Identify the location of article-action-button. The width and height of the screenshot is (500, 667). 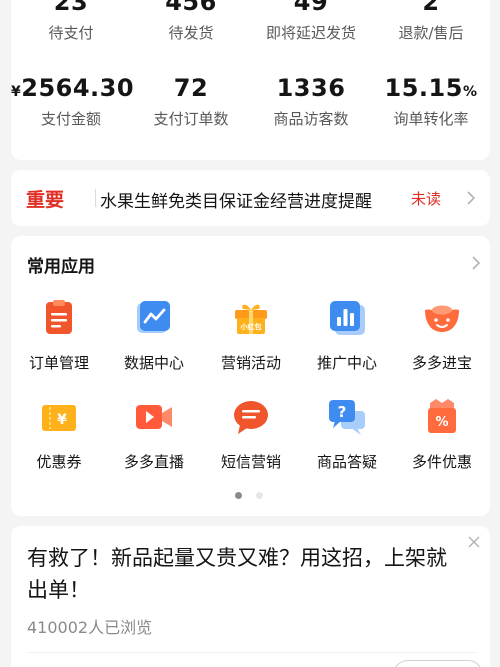
(438, 663).